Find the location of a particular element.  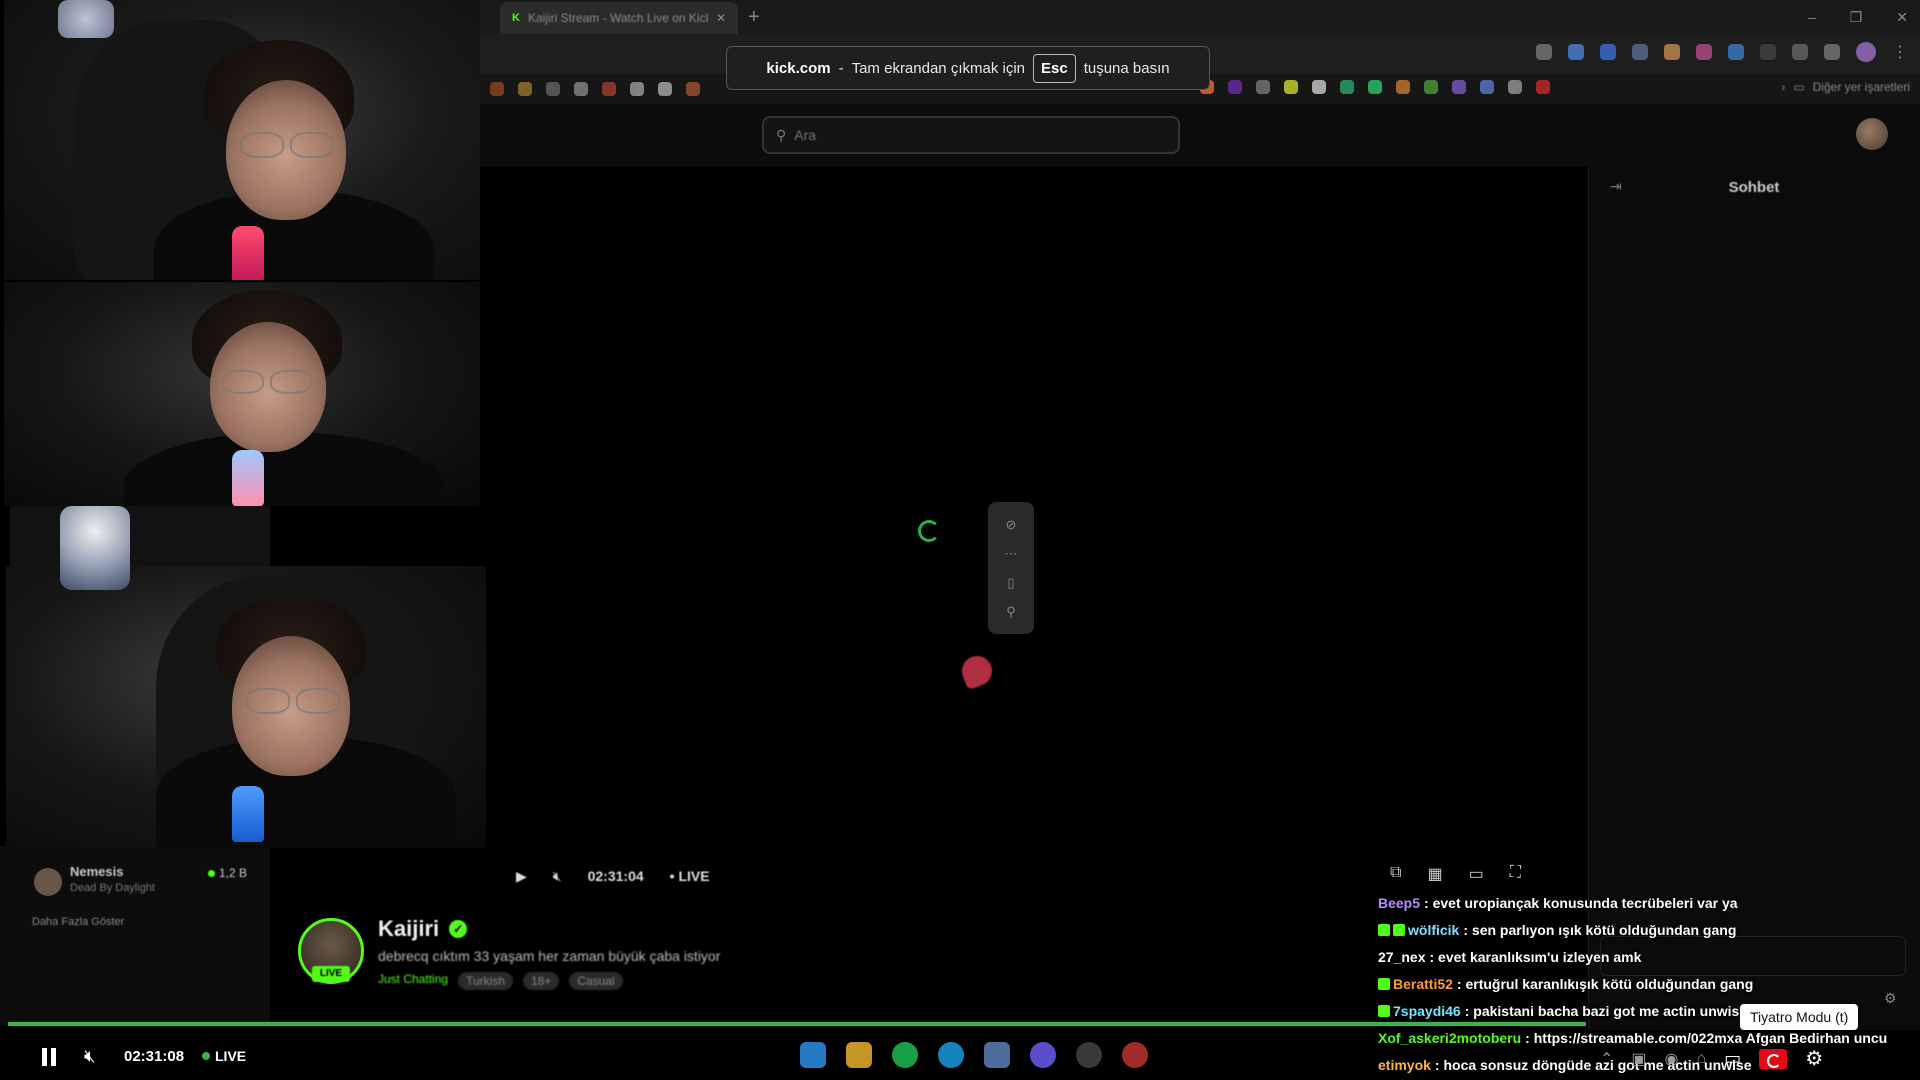

star-bookmark-icon is located at coordinates (1576, 52).